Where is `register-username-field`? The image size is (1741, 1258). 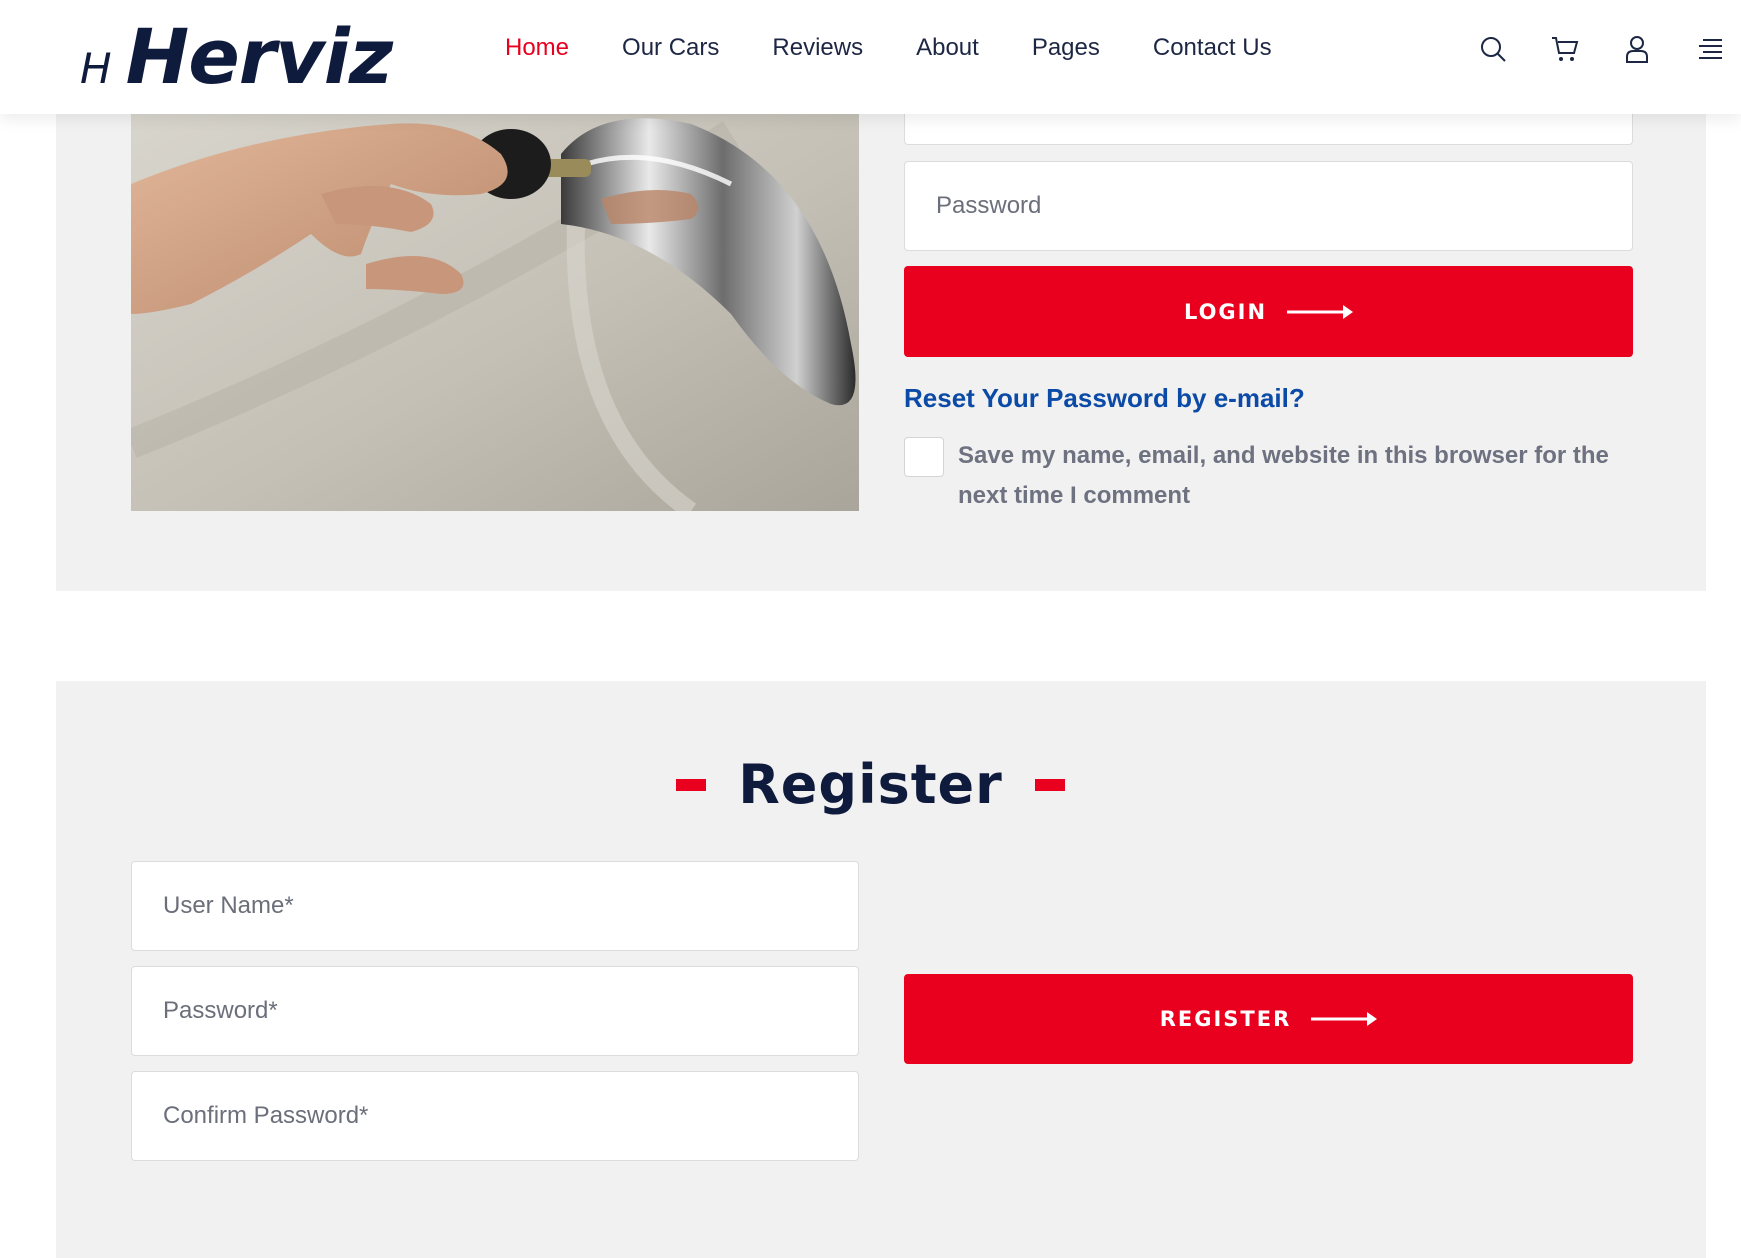 register-username-field is located at coordinates (495, 906).